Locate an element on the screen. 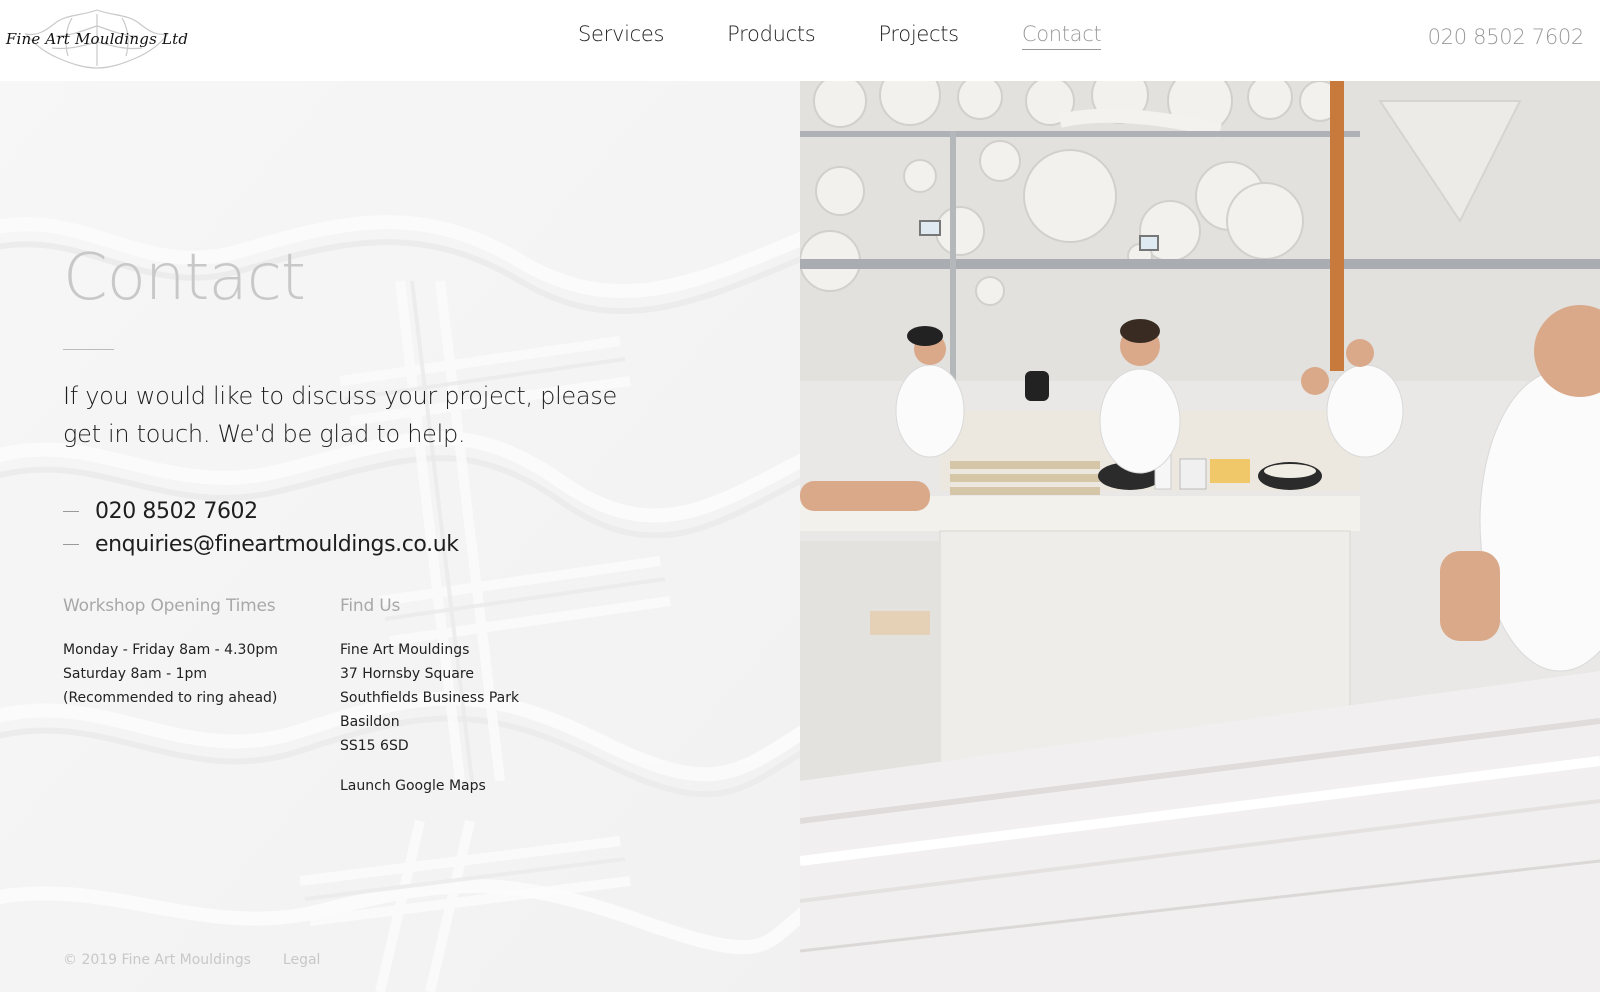  nav-contact: Contact is located at coordinates (1061, 36).